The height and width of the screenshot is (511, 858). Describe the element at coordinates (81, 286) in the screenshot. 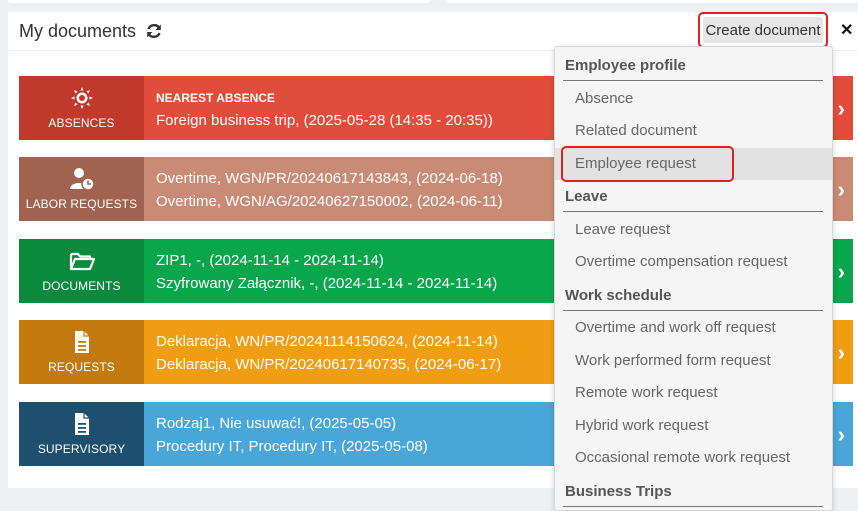

I see `tile-label: DOCUMENTS` at that location.